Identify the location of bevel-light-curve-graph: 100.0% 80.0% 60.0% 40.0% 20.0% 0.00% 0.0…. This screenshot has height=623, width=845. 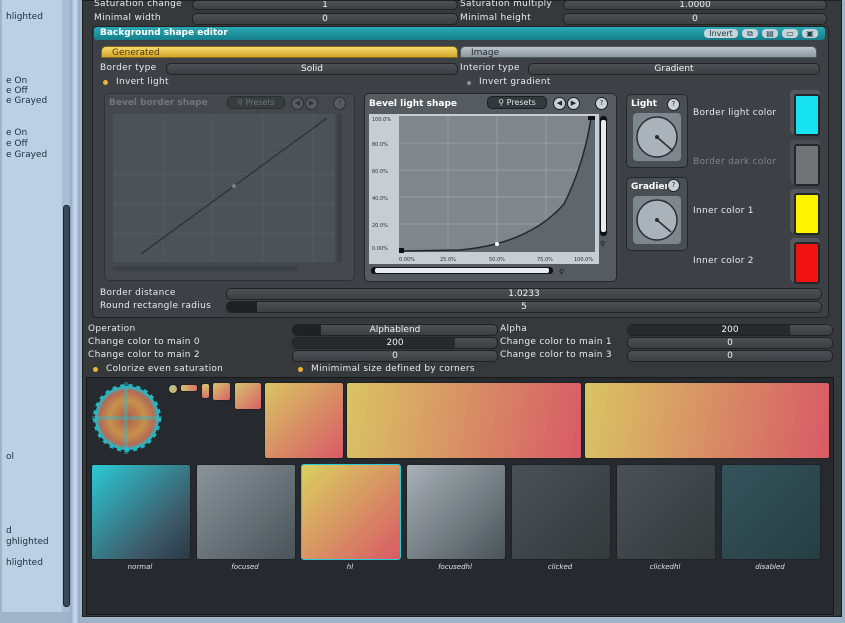
(491, 196).